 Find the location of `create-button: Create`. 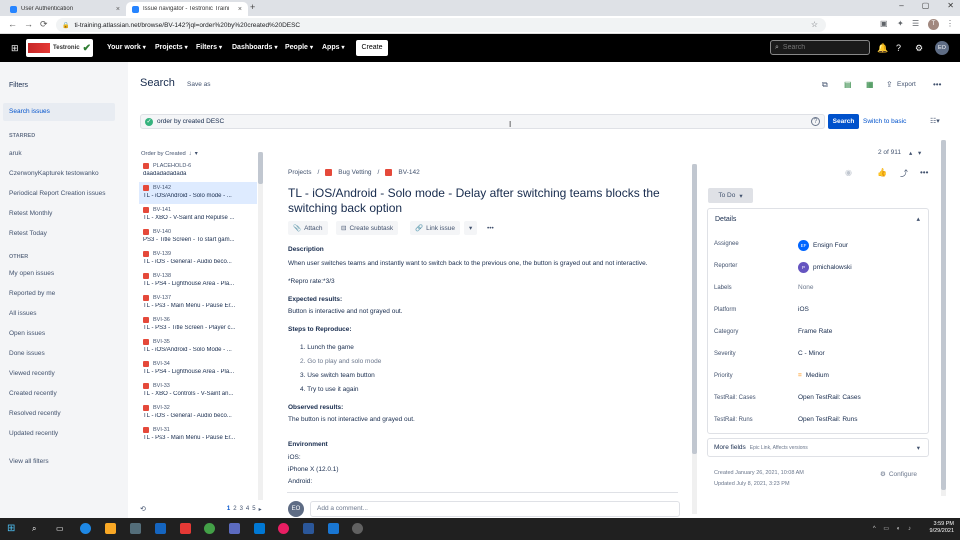

create-button: Create is located at coordinates (372, 48).